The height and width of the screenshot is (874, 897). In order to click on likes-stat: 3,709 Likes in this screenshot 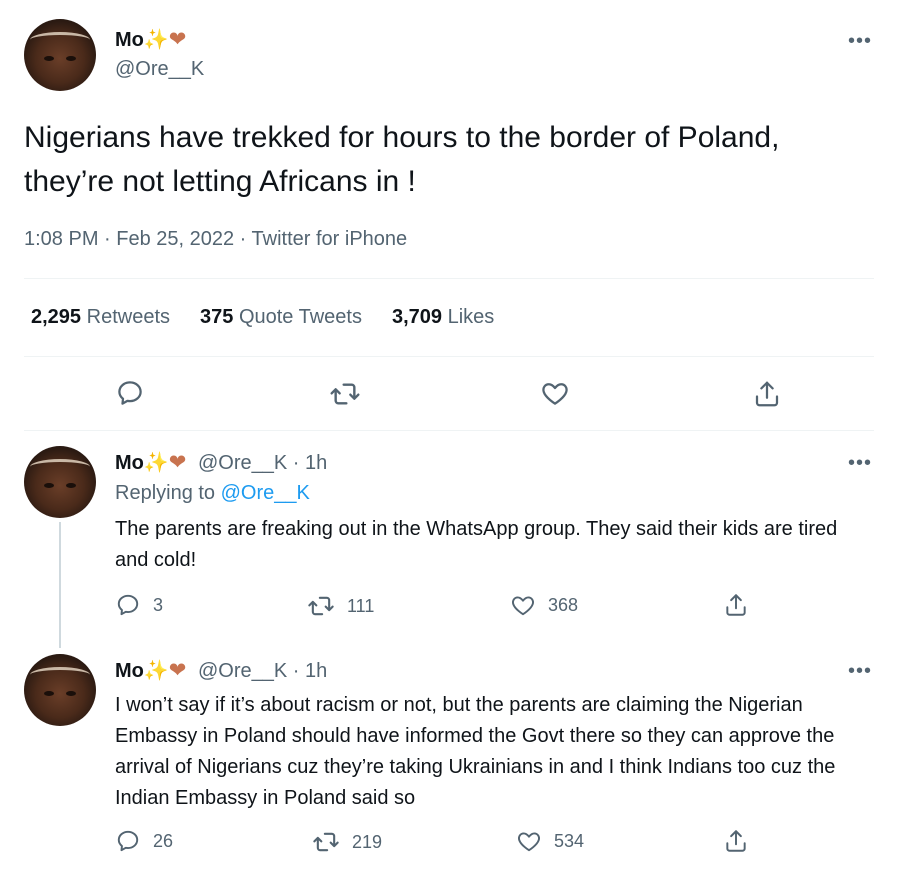, I will do `click(443, 317)`.